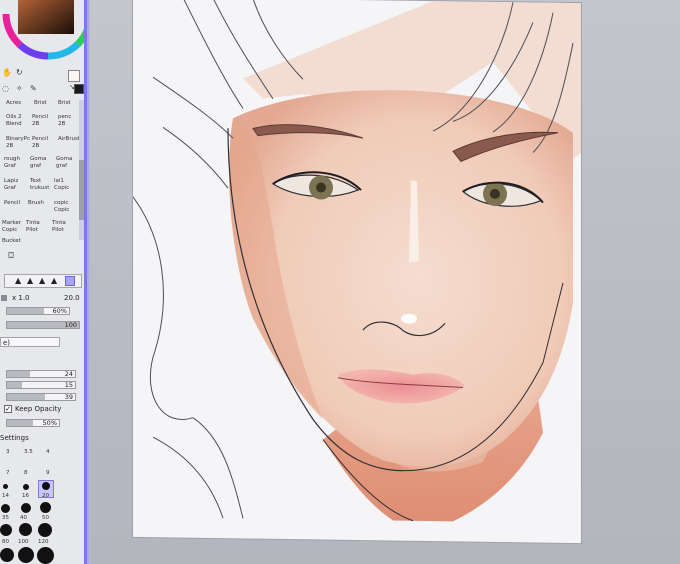 This screenshot has width=680, height=564. What do you see at coordinates (62, 230) in the screenshot?
I see `tool-tinta-pilot-2: Tinta Pilot` at bounding box center [62, 230].